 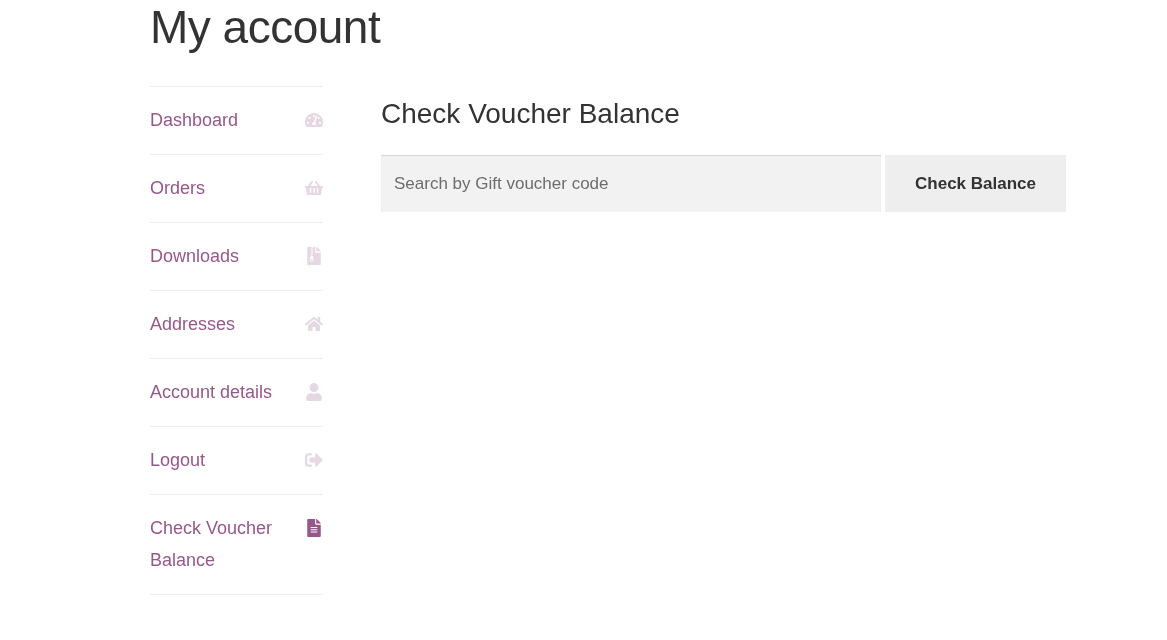 I want to click on account-nav-link: Addresses, so click(x=236, y=324).